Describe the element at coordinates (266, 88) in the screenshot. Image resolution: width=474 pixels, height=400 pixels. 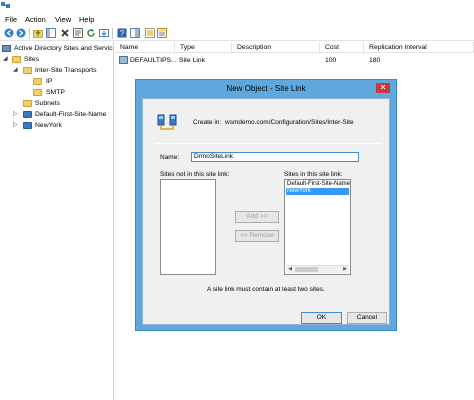
I see `dialog-title: New Object - Site Link` at that location.